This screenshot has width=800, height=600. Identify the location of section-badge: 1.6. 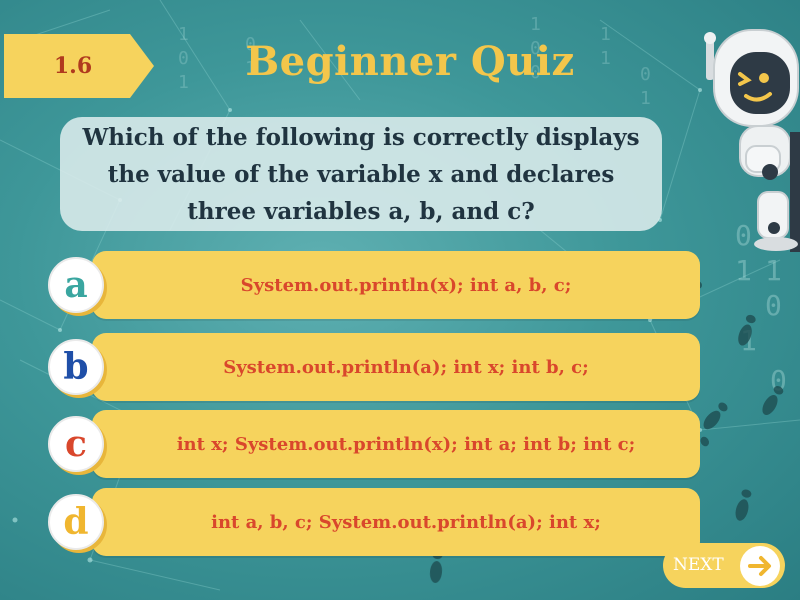
(79, 66).